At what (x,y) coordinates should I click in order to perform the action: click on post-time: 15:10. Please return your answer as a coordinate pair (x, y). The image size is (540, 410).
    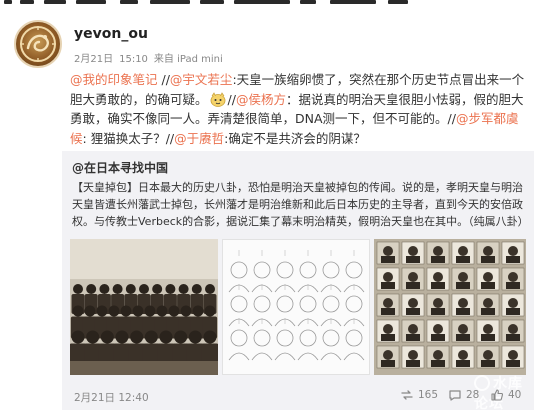
    Looking at the image, I should click on (133, 59).